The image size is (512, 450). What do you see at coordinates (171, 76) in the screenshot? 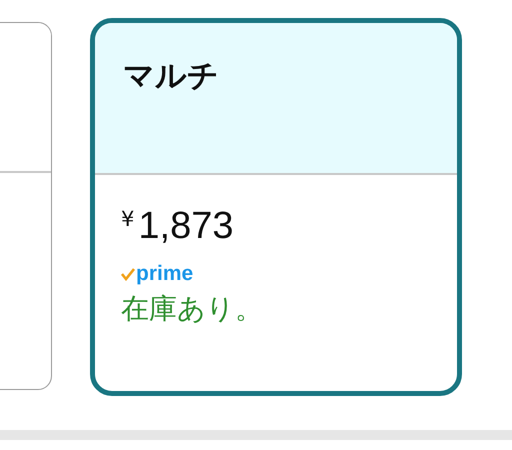
I see `option-title: マルチ` at bounding box center [171, 76].